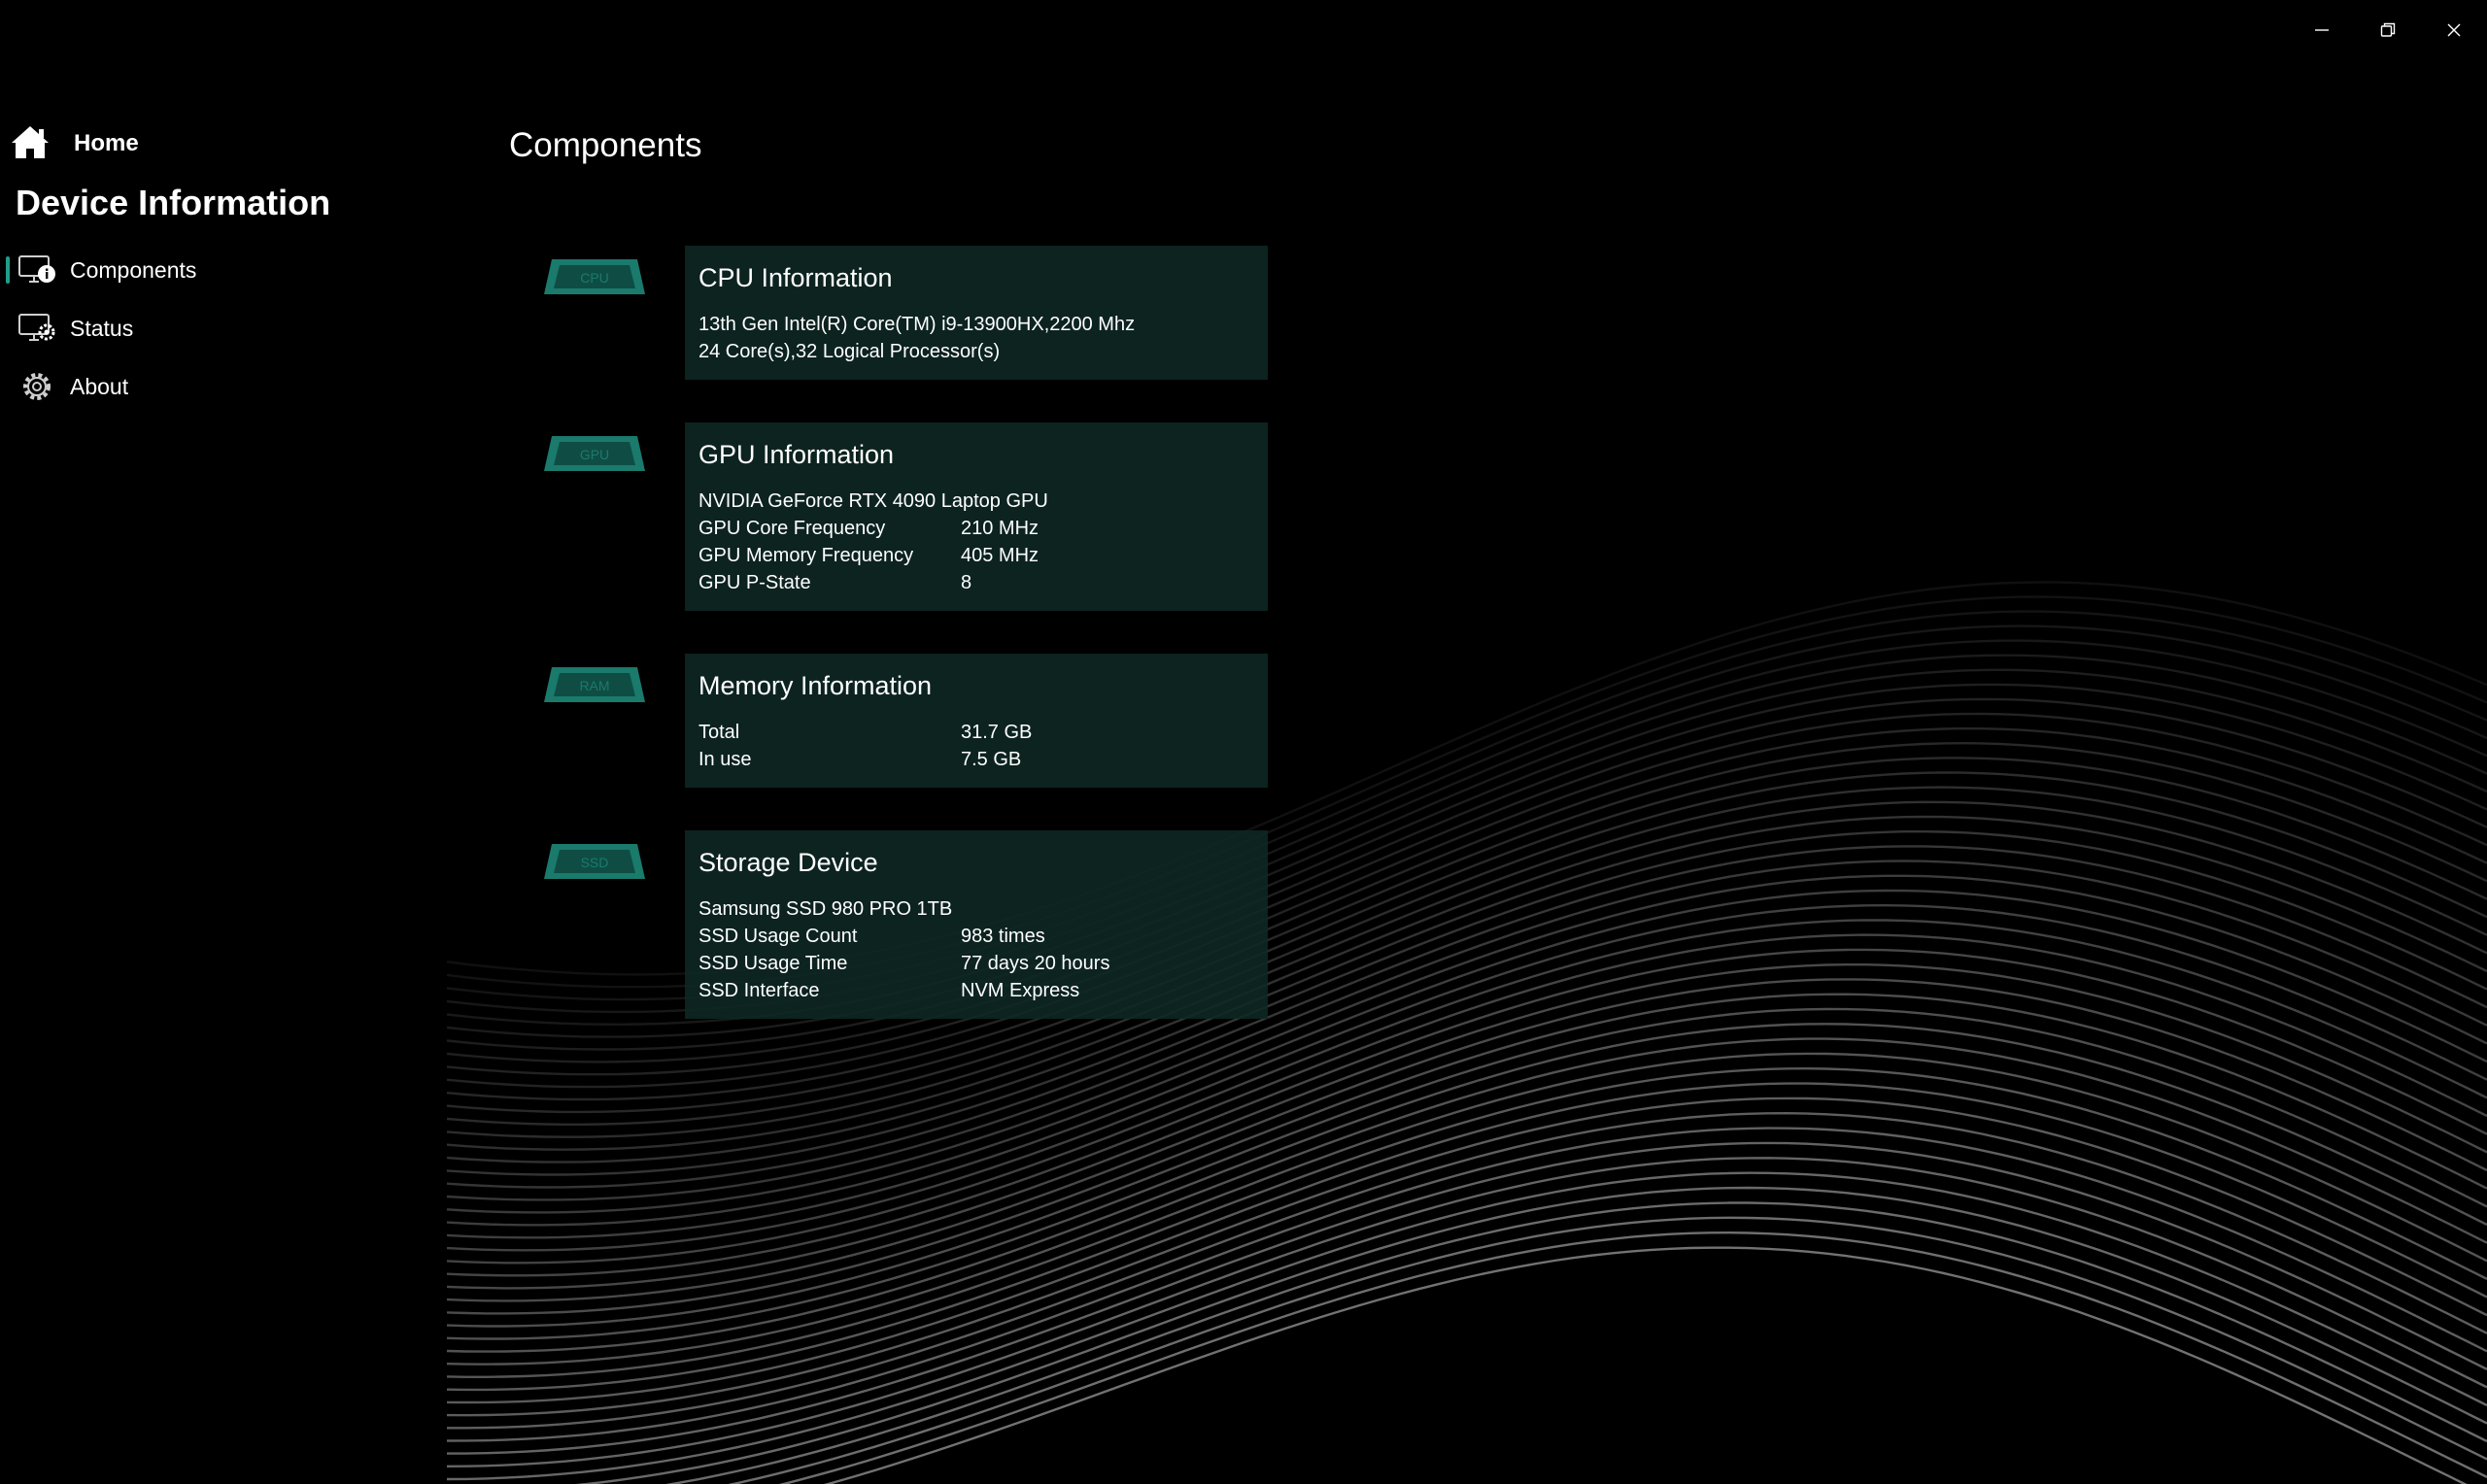 The height and width of the screenshot is (1484, 2487). I want to click on monitor-info-icon, so click(36, 270).